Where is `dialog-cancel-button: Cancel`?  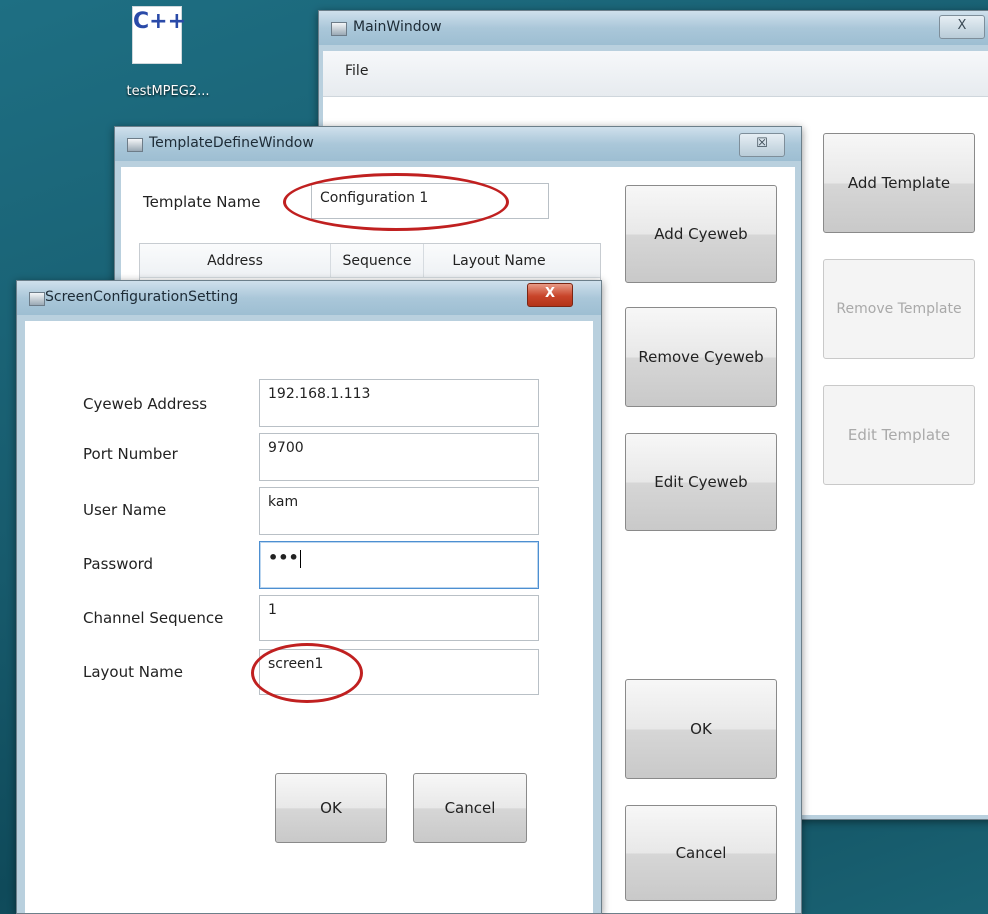 dialog-cancel-button: Cancel is located at coordinates (470, 808).